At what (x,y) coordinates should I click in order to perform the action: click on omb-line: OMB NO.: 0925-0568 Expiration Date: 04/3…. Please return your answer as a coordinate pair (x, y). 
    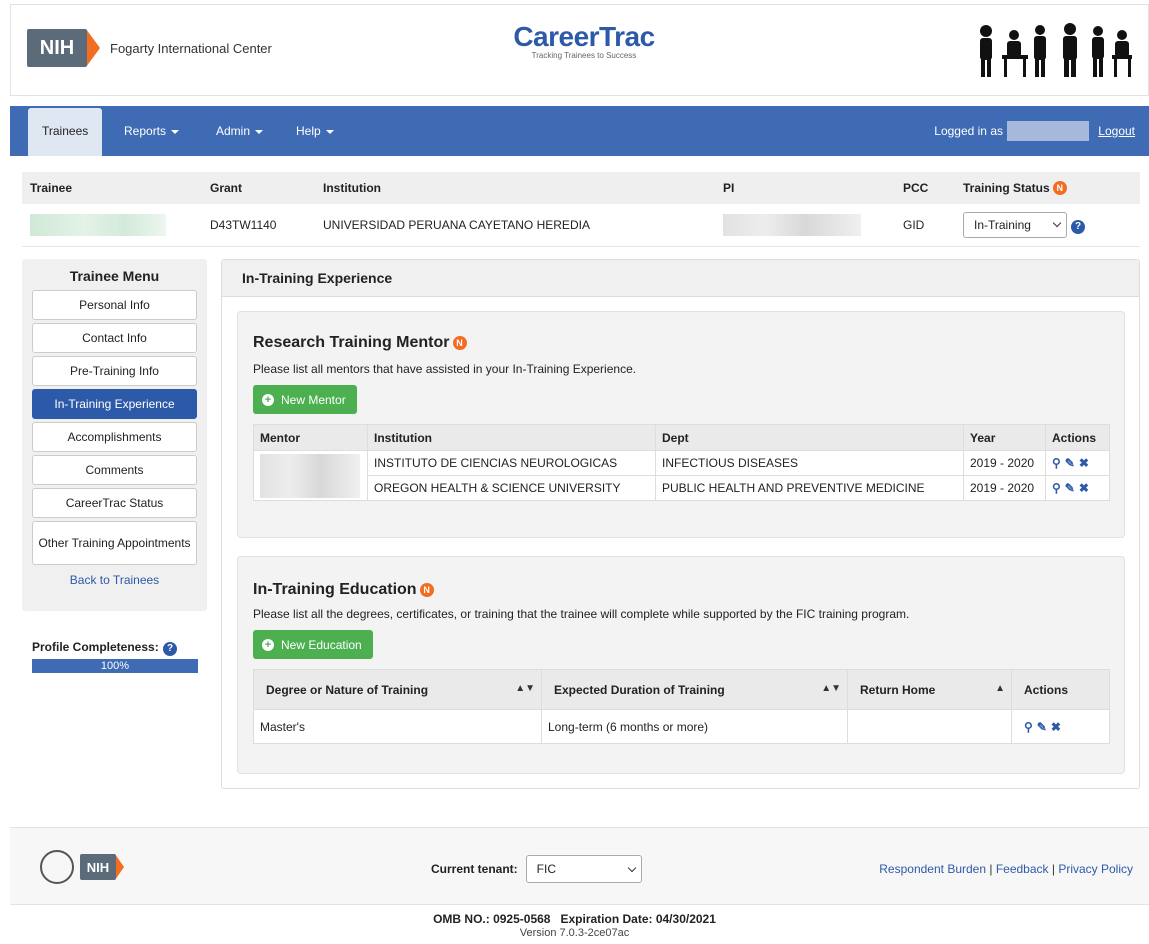
    Looking at the image, I should click on (574, 919).